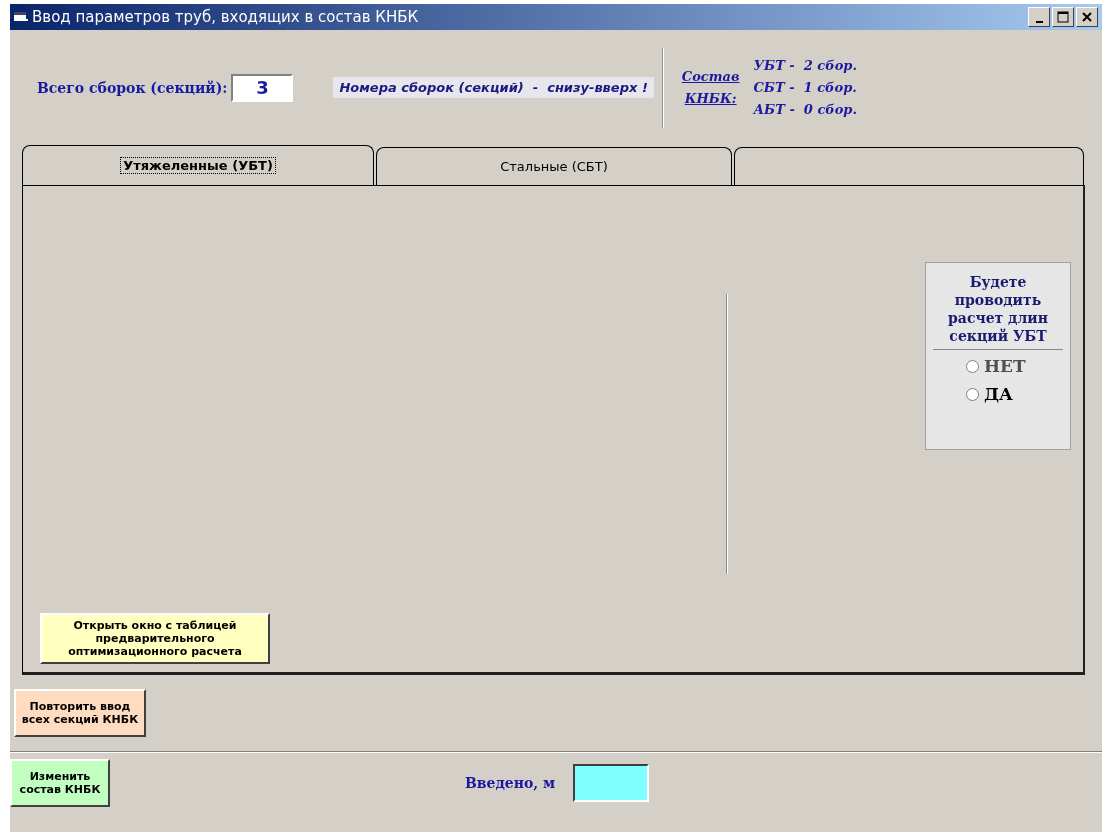  What do you see at coordinates (60, 783) in the screenshot?
I see `change-button: Изменить состав КНБК` at bounding box center [60, 783].